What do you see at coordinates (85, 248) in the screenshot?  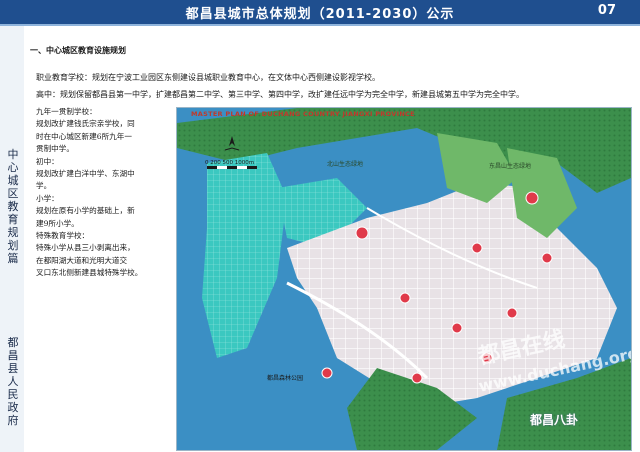 I see `sidebar-line: 特殊小学从县三小剥离出来，` at bounding box center [85, 248].